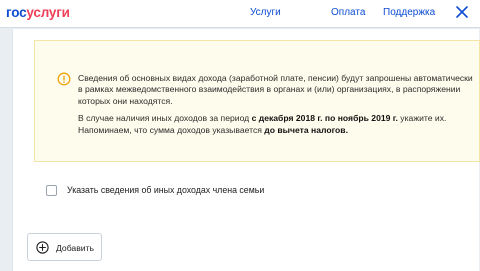  I want to click on alert-period-bold: с декабря 2018 г. по ноябрь 2019 г., so click(324, 118).